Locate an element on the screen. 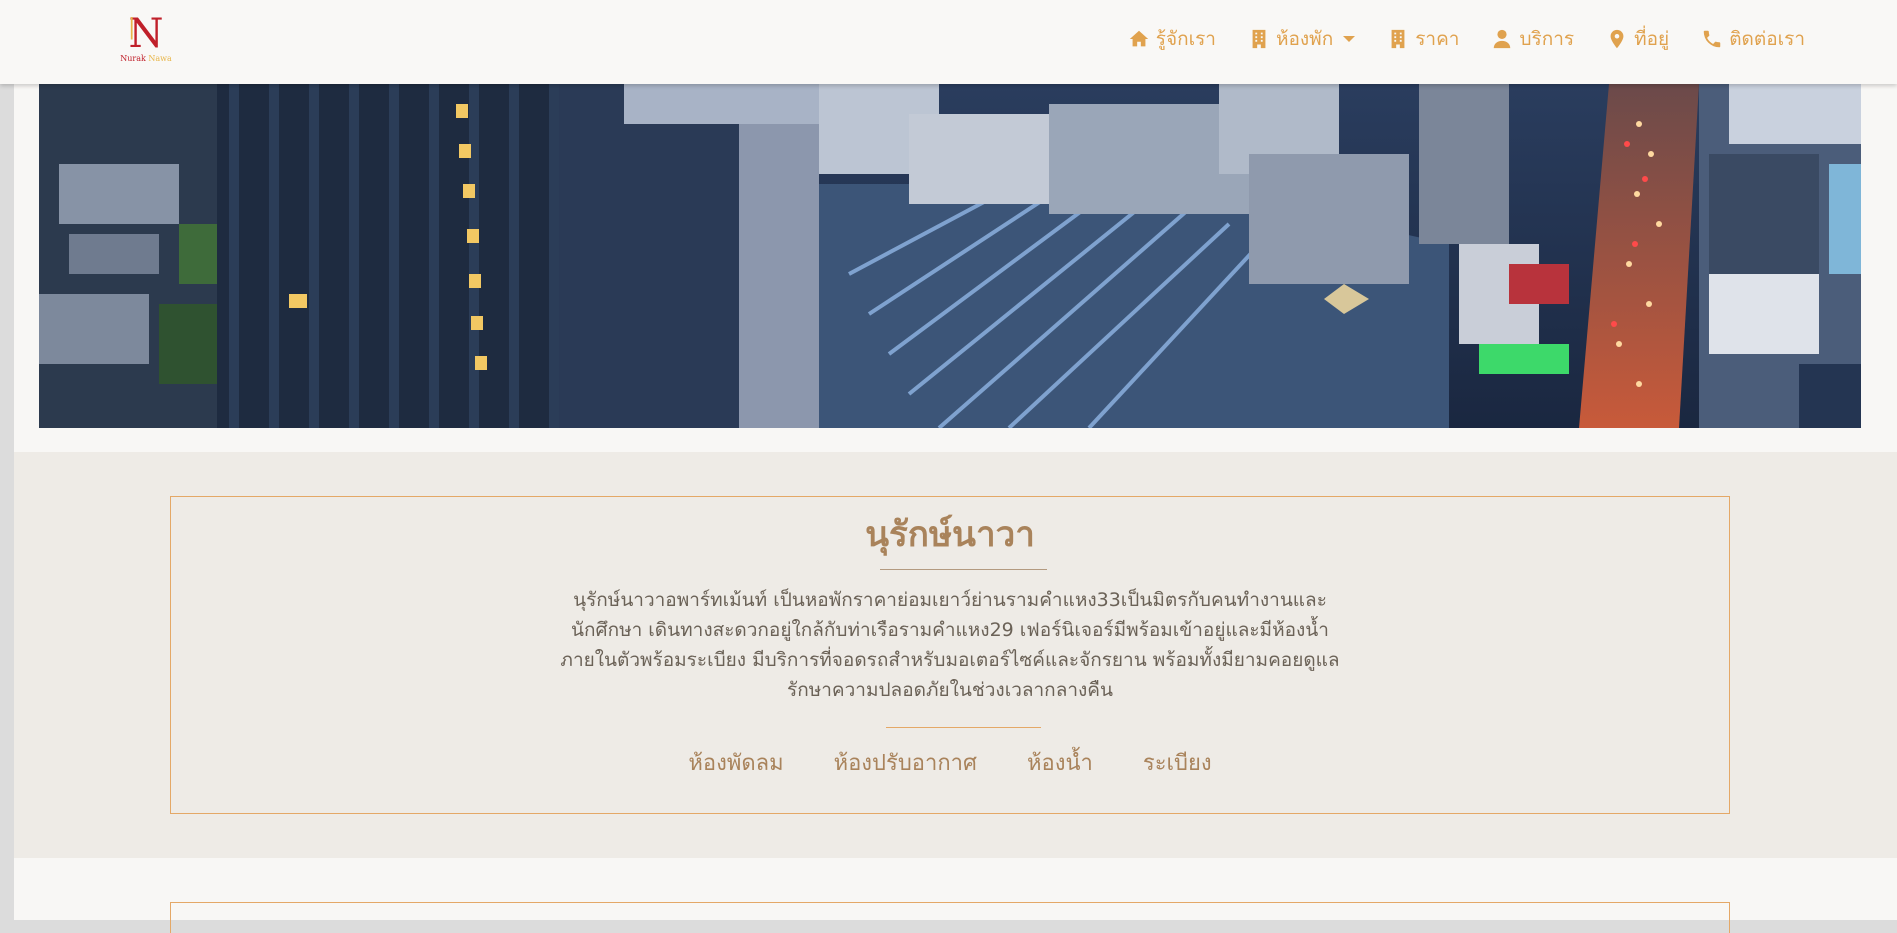 The height and width of the screenshot is (933, 1897). nav-label: ที่อยู่ is located at coordinates (1652, 39).